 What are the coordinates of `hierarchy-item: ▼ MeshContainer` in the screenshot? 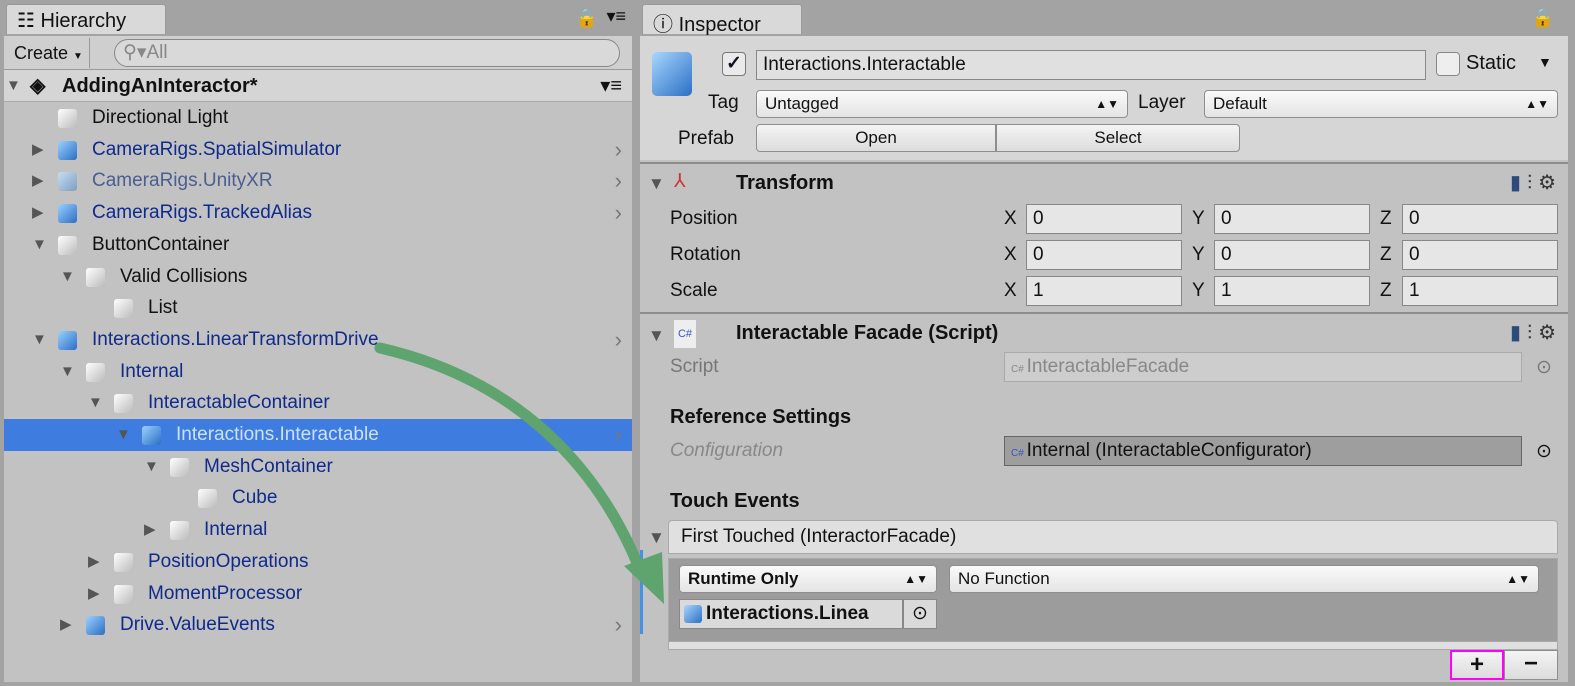 It's located at (318, 467).